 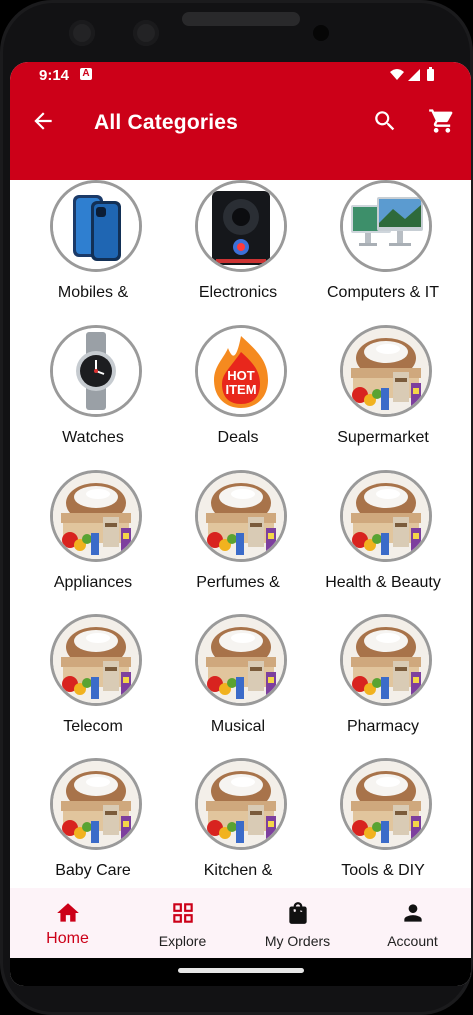 I want to click on category-label: Health & Beauty, so click(x=383, y=582).